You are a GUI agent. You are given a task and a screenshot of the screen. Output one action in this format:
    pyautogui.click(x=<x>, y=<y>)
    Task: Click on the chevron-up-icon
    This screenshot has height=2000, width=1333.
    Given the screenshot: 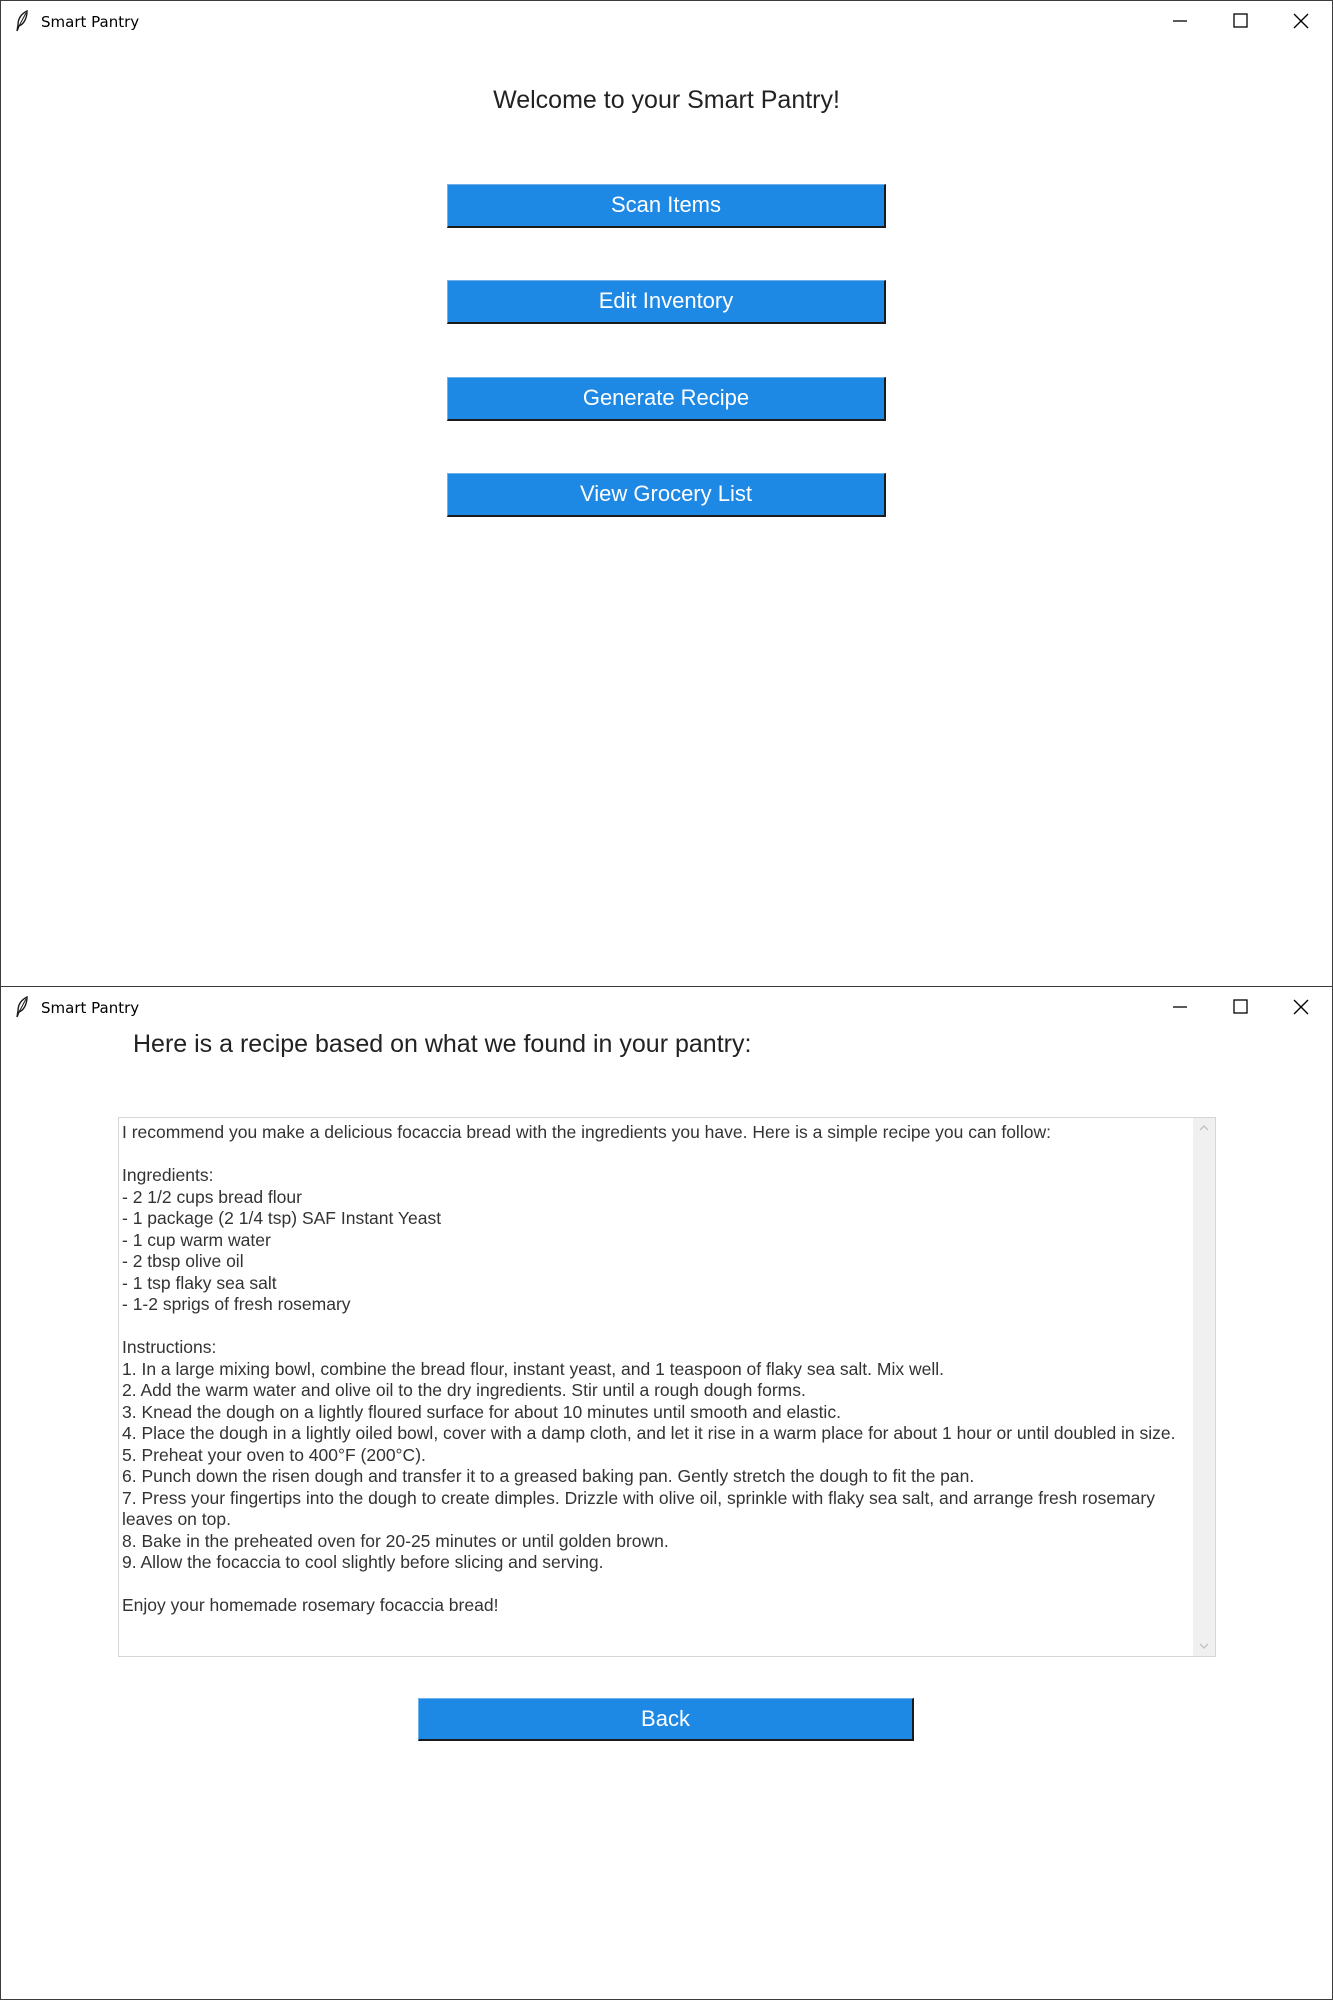 What is the action you would take?
    pyautogui.click(x=1204, y=1133)
    